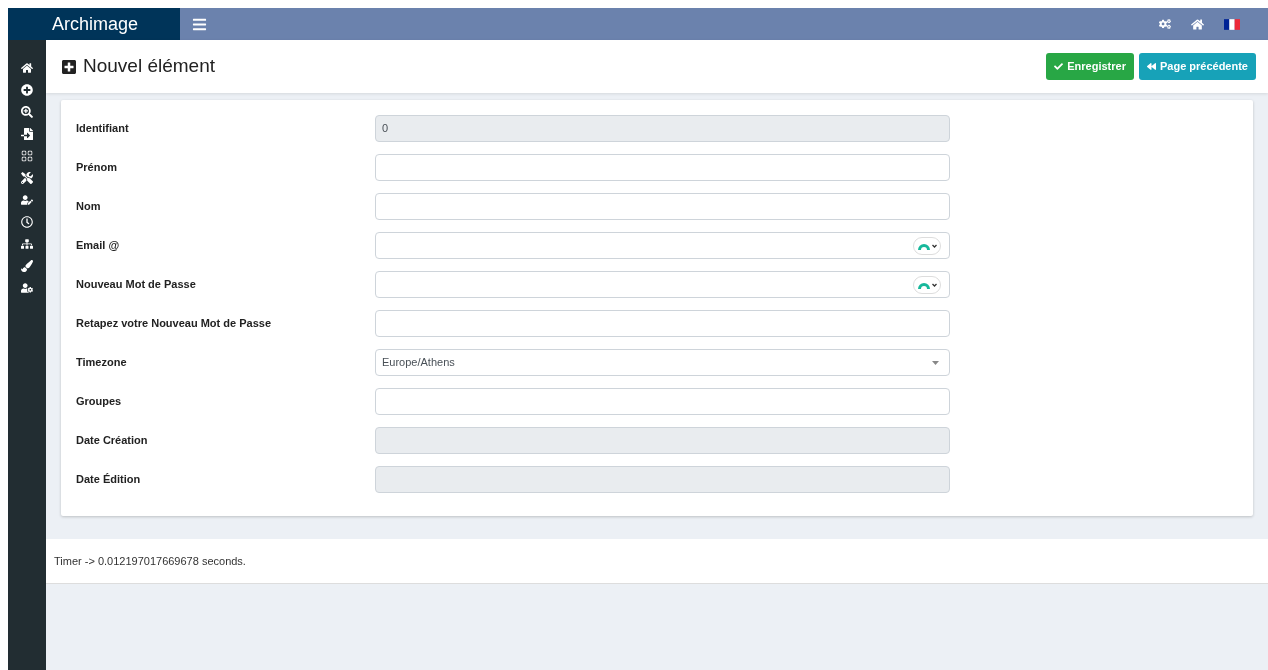 The width and height of the screenshot is (1268, 670). What do you see at coordinates (101, 363) in the screenshot?
I see `field-label: Timezone` at bounding box center [101, 363].